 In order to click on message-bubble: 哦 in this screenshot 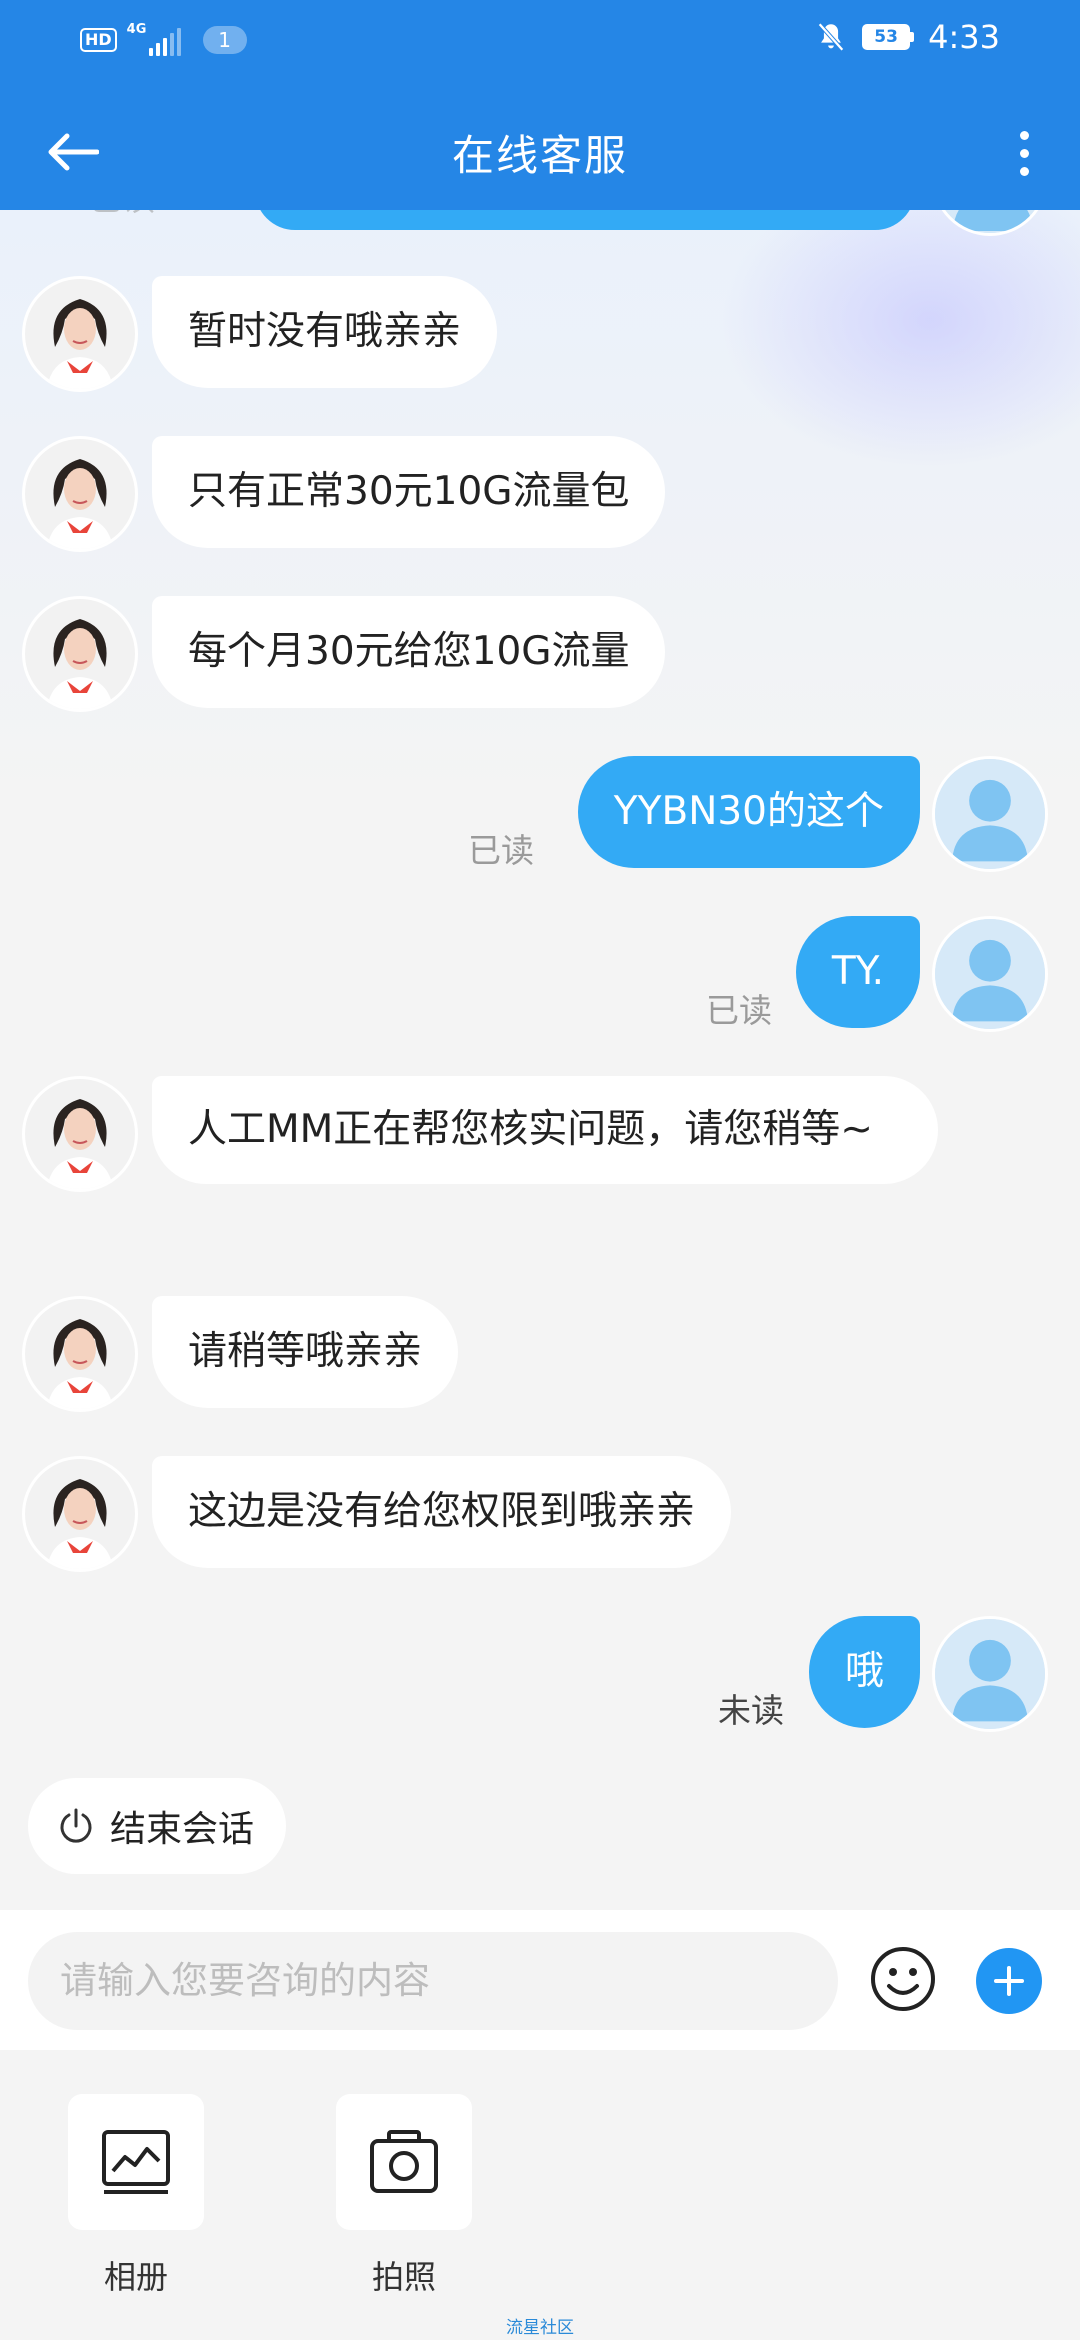, I will do `click(864, 1672)`.